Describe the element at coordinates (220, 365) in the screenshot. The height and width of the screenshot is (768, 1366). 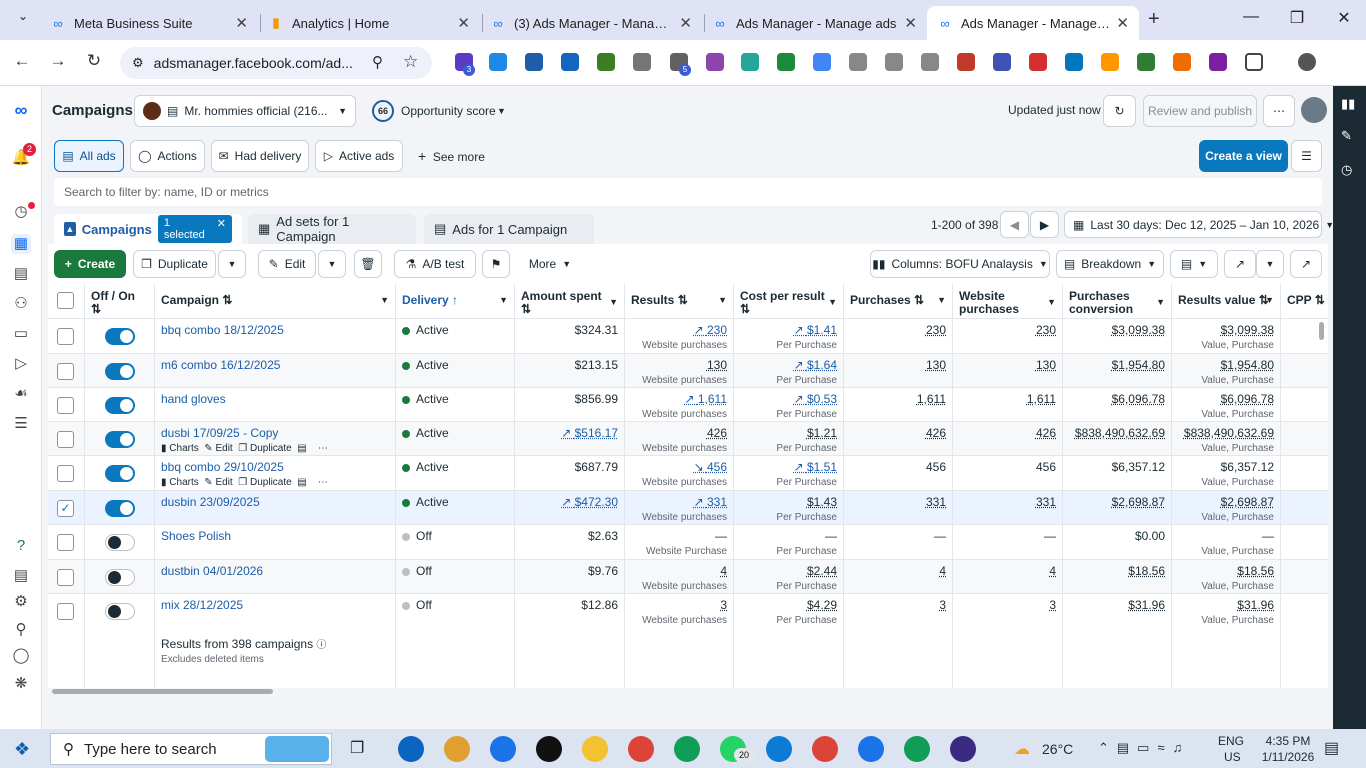
I see `campaign-name-link: m6 combo 16/12/2025` at that location.